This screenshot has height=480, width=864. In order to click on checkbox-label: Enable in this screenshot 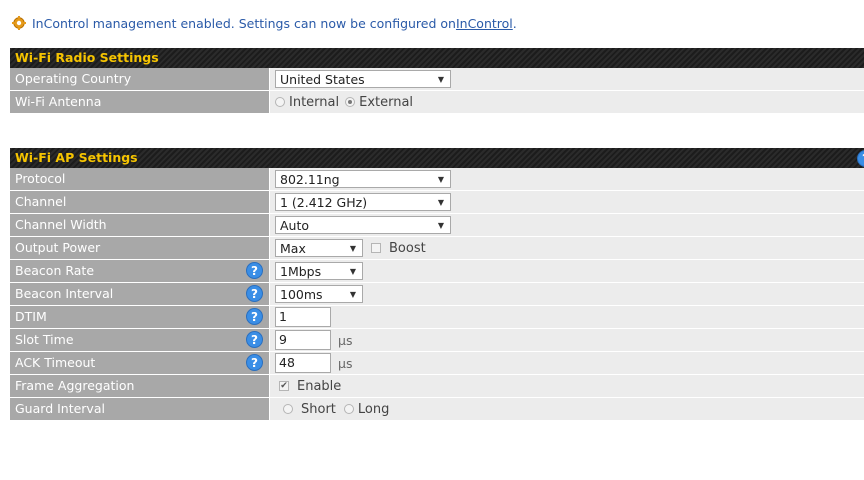, I will do `click(319, 386)`.